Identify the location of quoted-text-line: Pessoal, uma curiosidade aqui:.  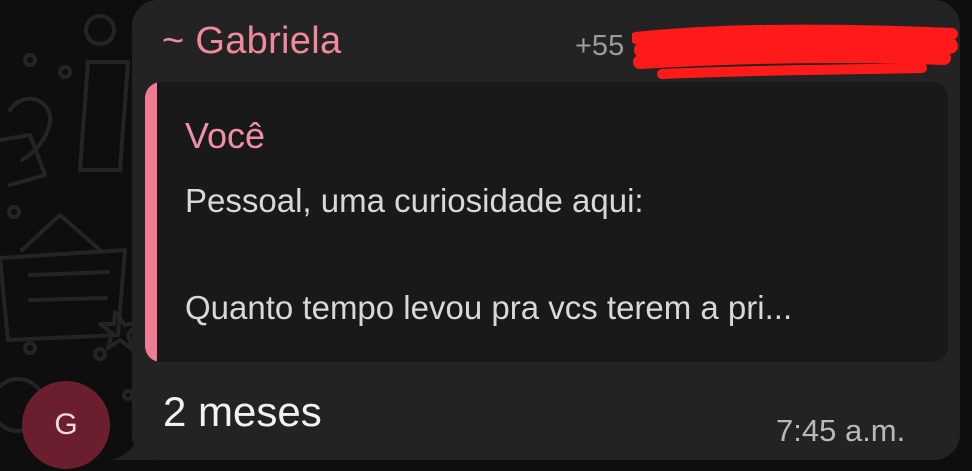
(414, 200).